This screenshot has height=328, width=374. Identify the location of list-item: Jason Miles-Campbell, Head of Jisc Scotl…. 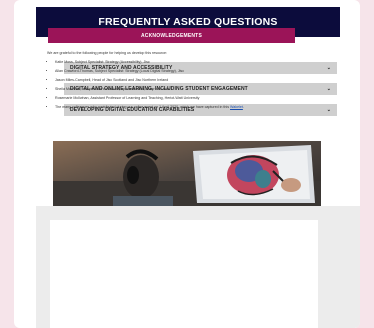
(176, 80).